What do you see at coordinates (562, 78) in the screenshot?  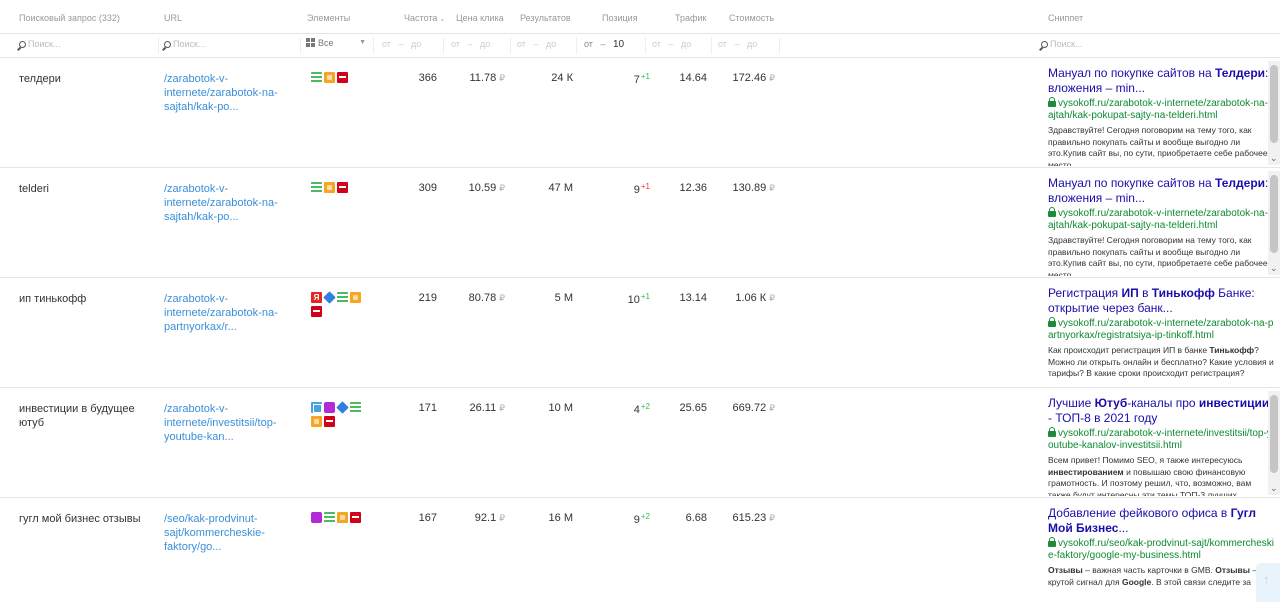 I see `results-value: 24 К` at bounding box center [562, 78].